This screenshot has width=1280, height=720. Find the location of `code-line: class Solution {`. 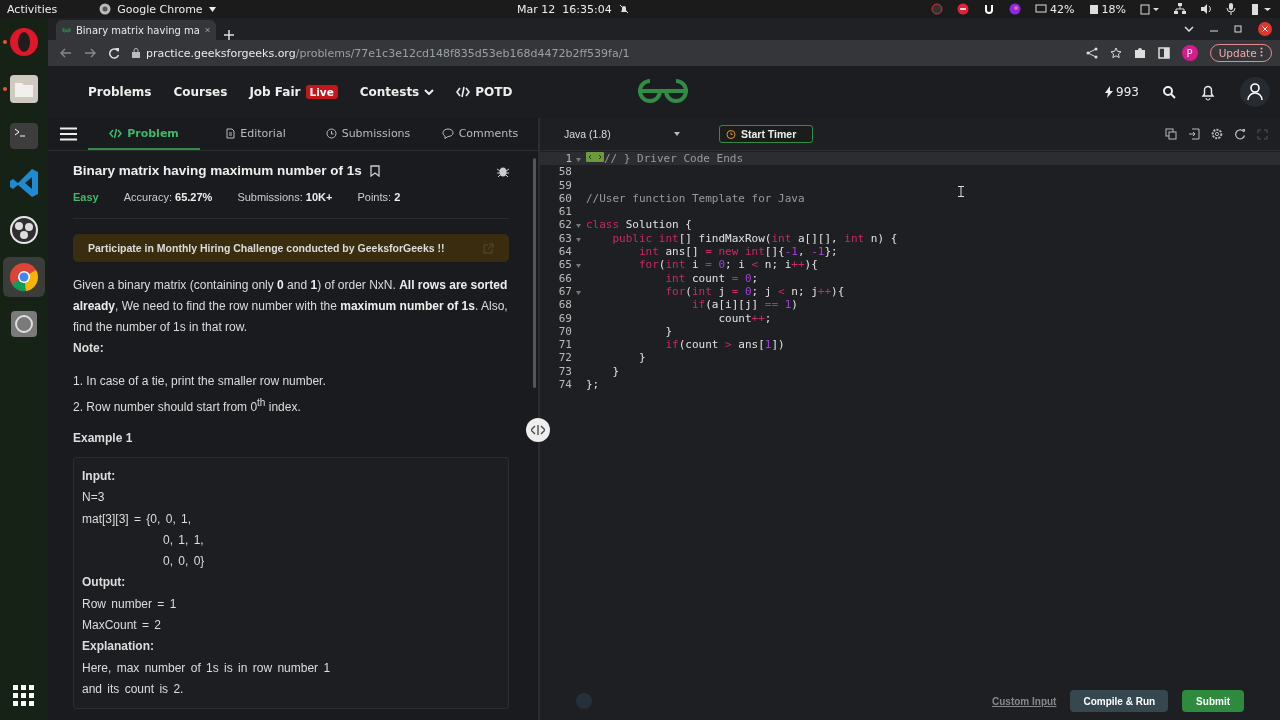

code-line: class Solution { is located at coordinates (639, 225).